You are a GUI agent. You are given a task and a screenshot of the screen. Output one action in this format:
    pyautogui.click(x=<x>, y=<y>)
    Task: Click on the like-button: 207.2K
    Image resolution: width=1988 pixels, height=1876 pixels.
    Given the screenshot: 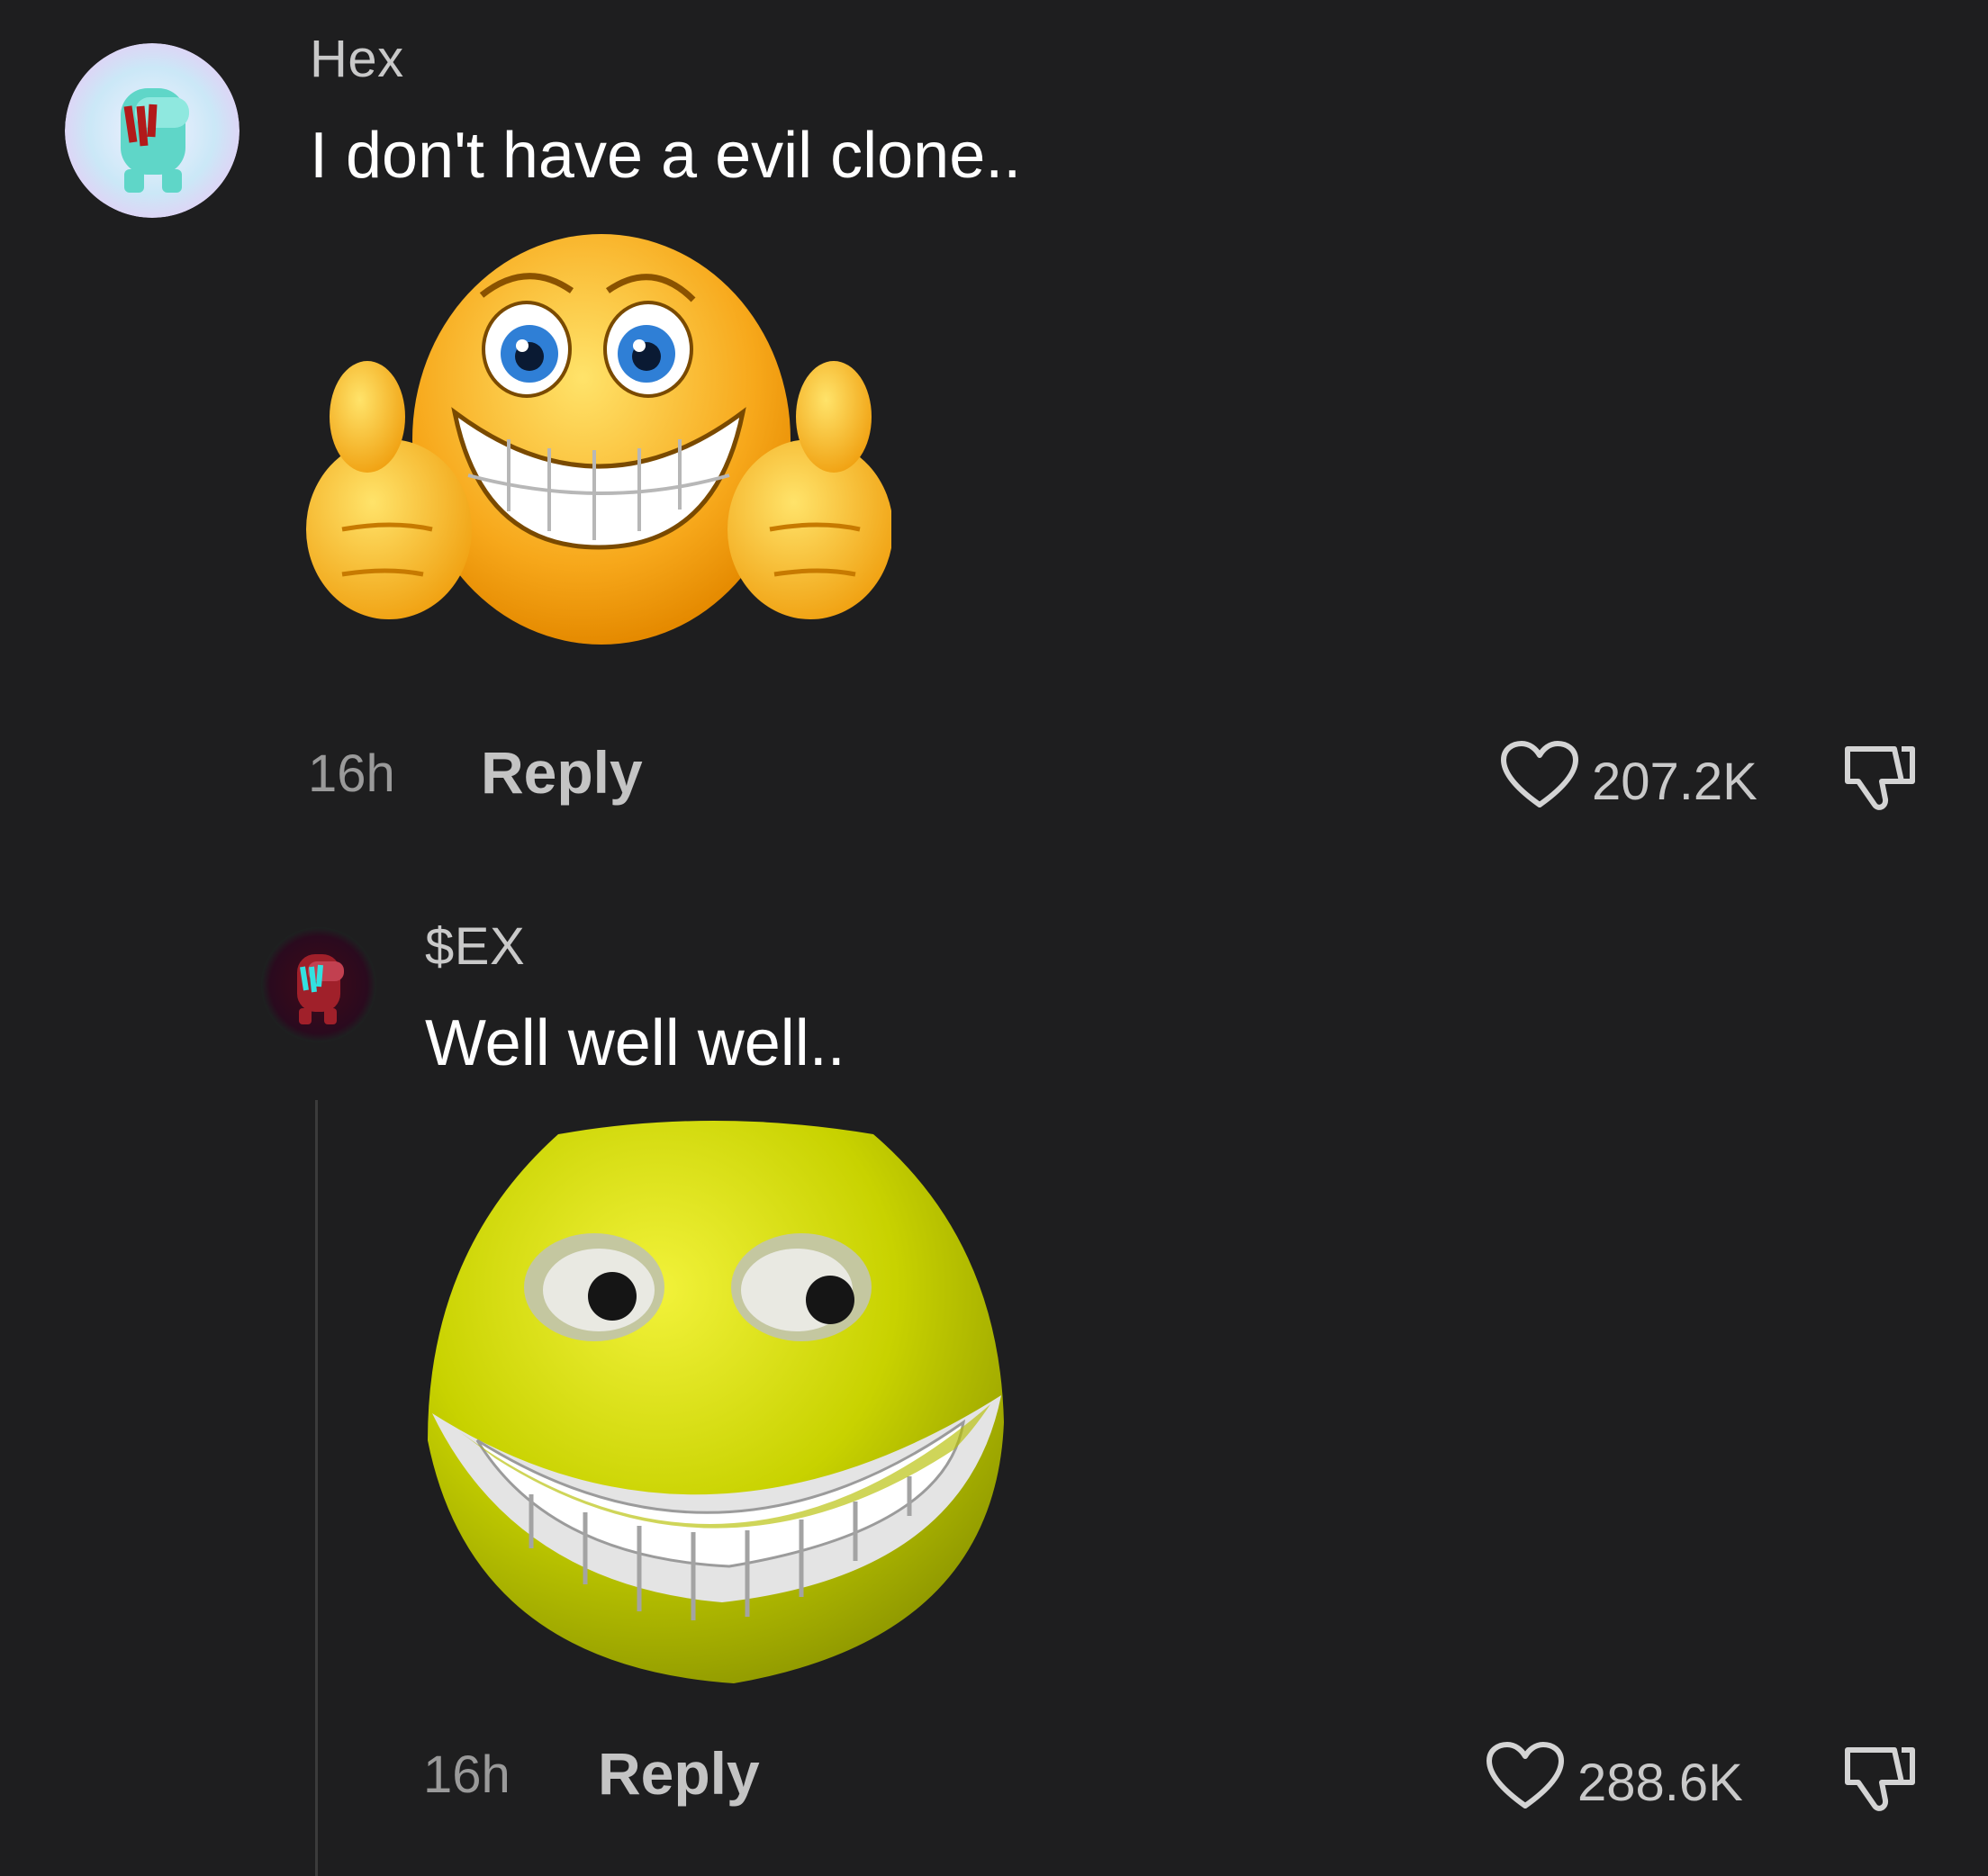 What is the action you would take?
    pyautogui.click(x=1629, y=781)
    